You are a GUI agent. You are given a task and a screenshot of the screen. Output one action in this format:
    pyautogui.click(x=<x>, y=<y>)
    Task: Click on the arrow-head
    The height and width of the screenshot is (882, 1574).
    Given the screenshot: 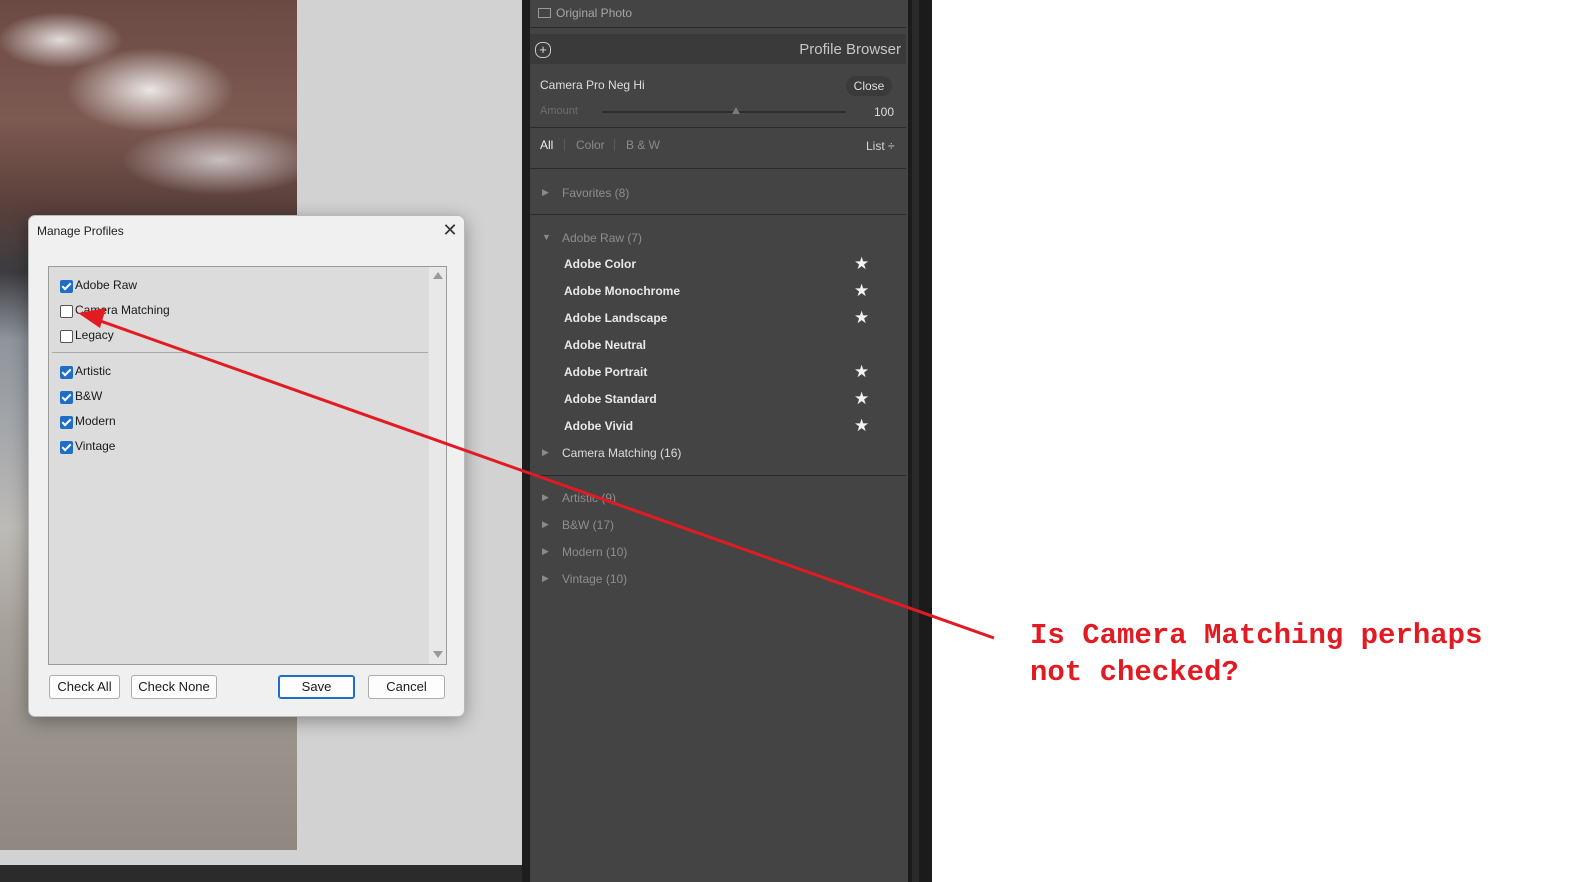 What is the action you would take?
    pyautogui.click(x=92, y=318)
    